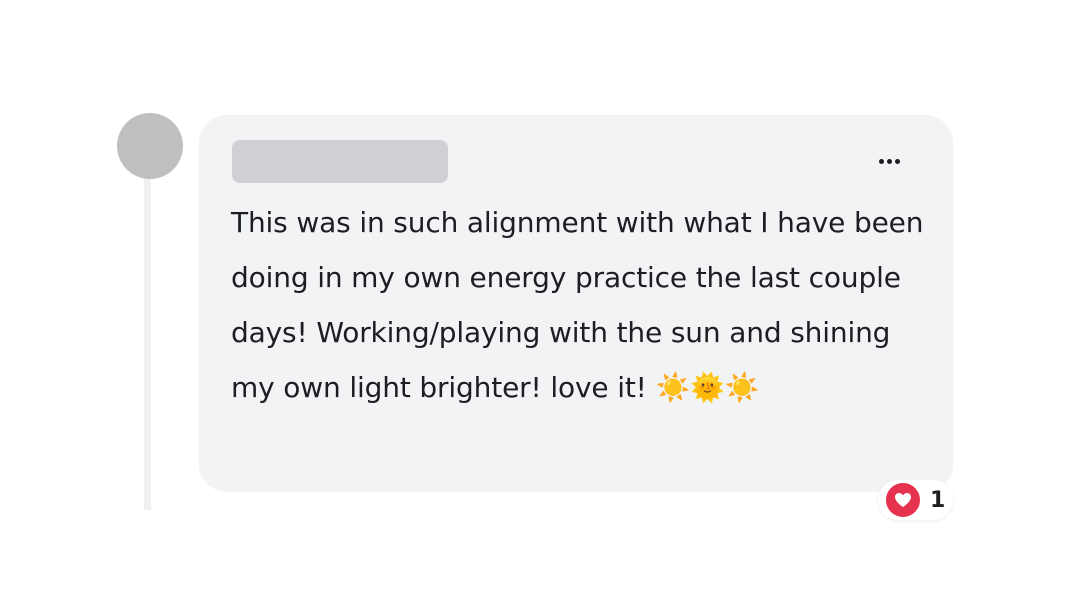 The height and width of the screenshot is (607, 1080). Describe the element at coordinates (340, 161) in the screenshot. I see `author-name-placeholder` at that location.